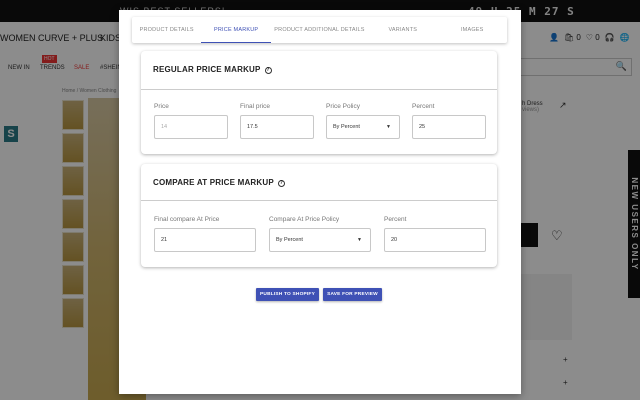 The height and width of the screenshot is (400, 640). What do you see at coordinates (304, 219) in the screenshot?
I see `compare-policy-label: Compare At Price Policy` at bounding box center [304, 219].